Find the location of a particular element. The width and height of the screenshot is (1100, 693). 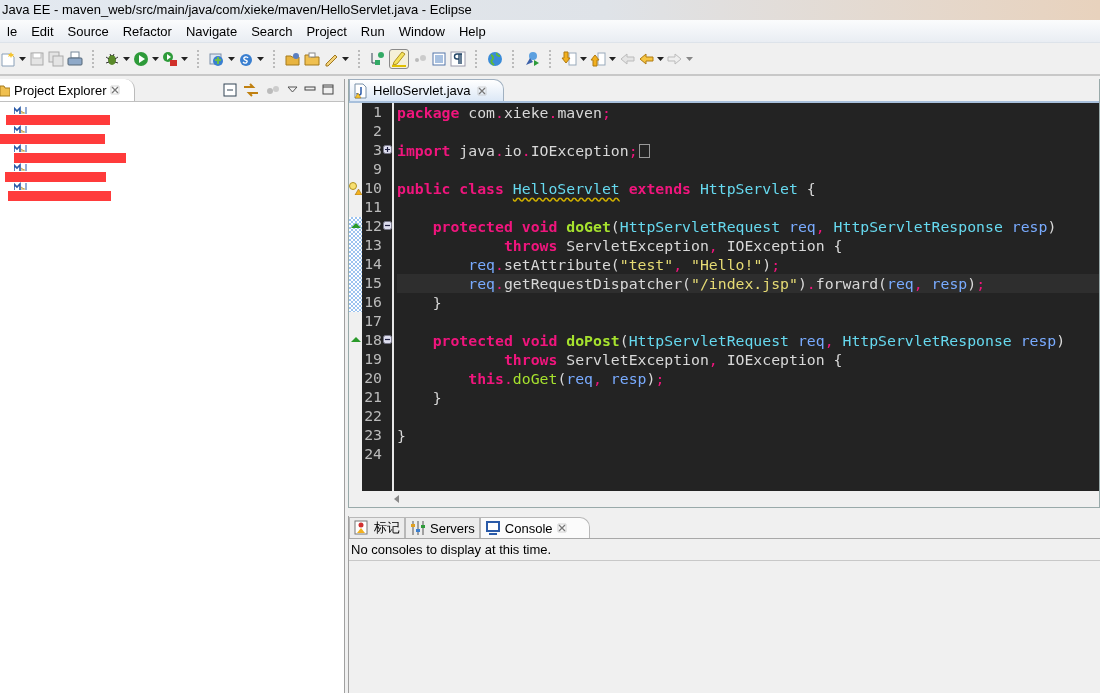

hierarchy-icon is located at coordinates (378, 58).